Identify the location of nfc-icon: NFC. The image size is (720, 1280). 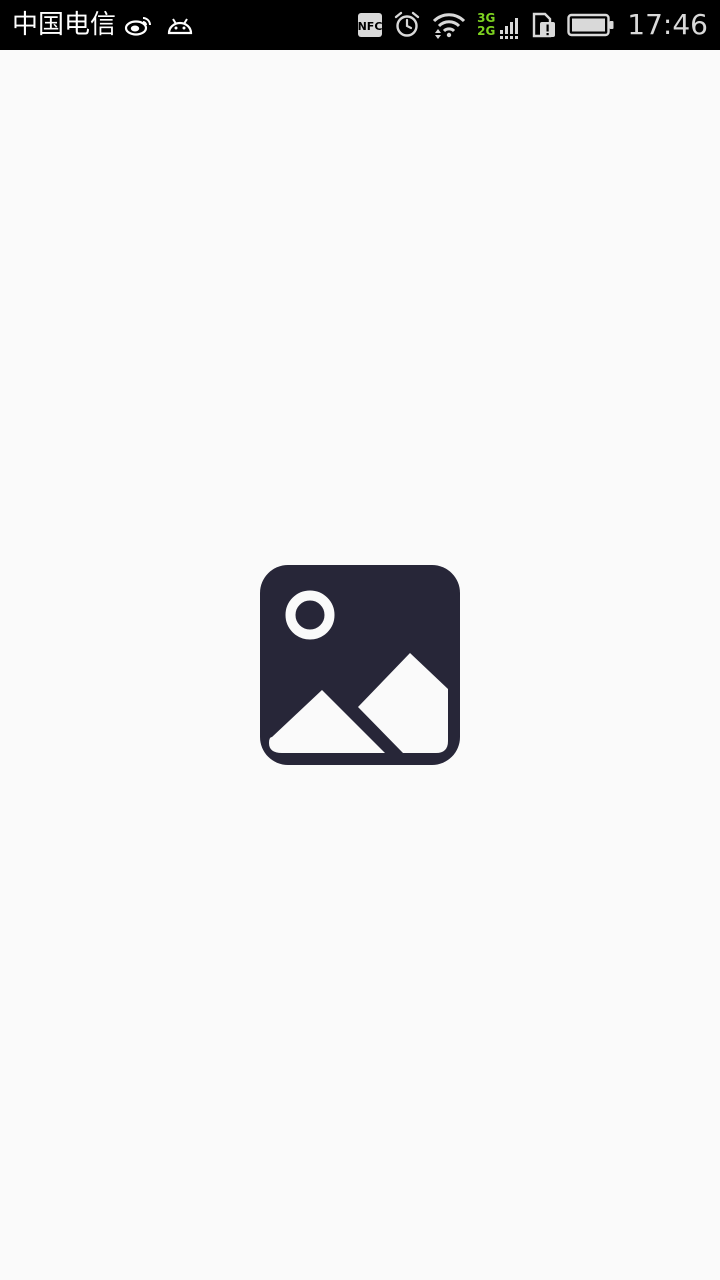
(370, 25).